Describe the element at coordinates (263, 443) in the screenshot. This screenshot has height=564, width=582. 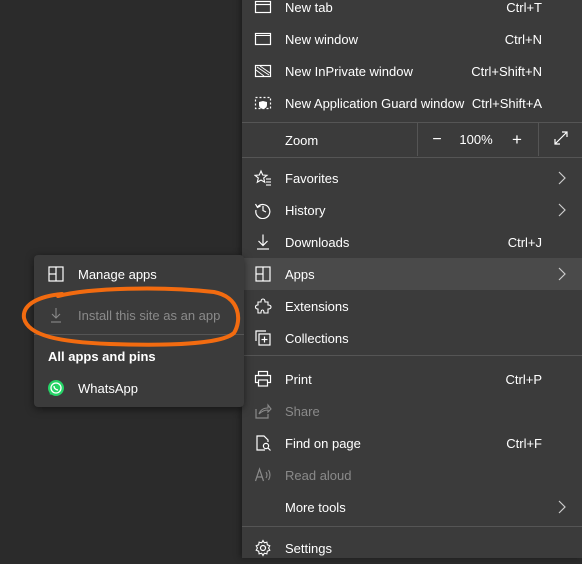
I see `find-icon` at that location.